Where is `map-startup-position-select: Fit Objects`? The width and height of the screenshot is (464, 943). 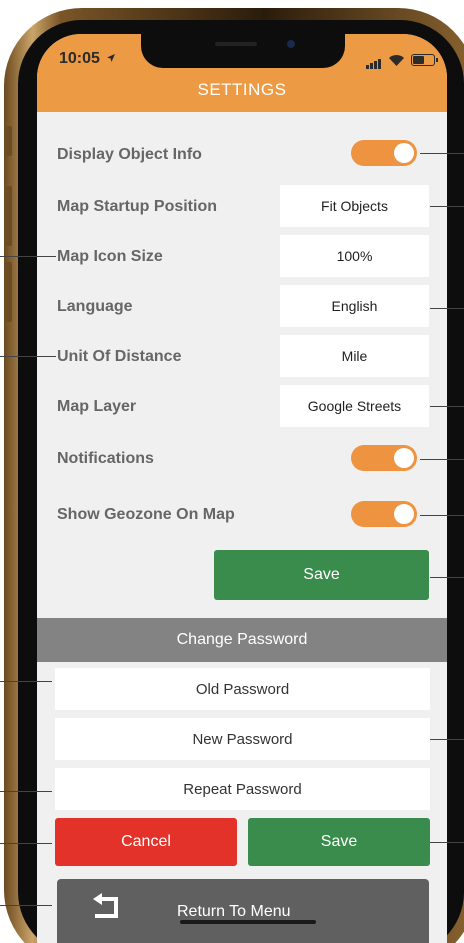 map-startup-position-select: Fit Objects is located at coordinates (354, 206).